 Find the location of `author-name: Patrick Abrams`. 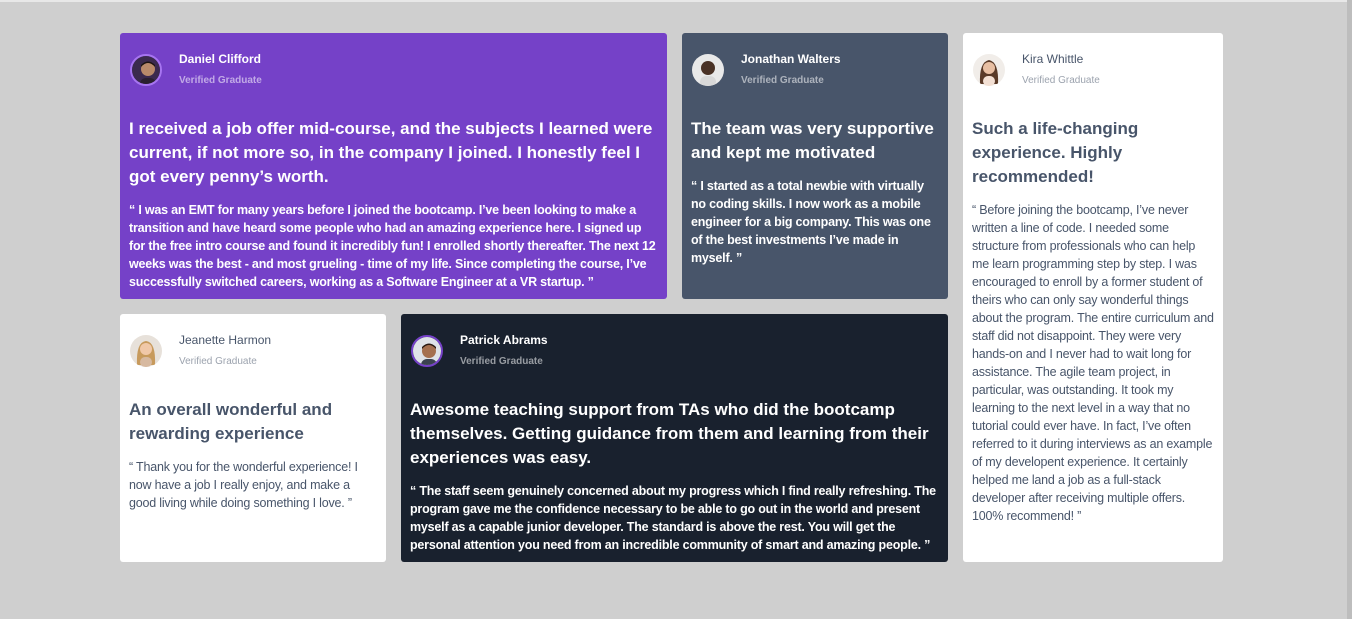

author-name: Patrick Abrams is located at coordinates (504, 340).